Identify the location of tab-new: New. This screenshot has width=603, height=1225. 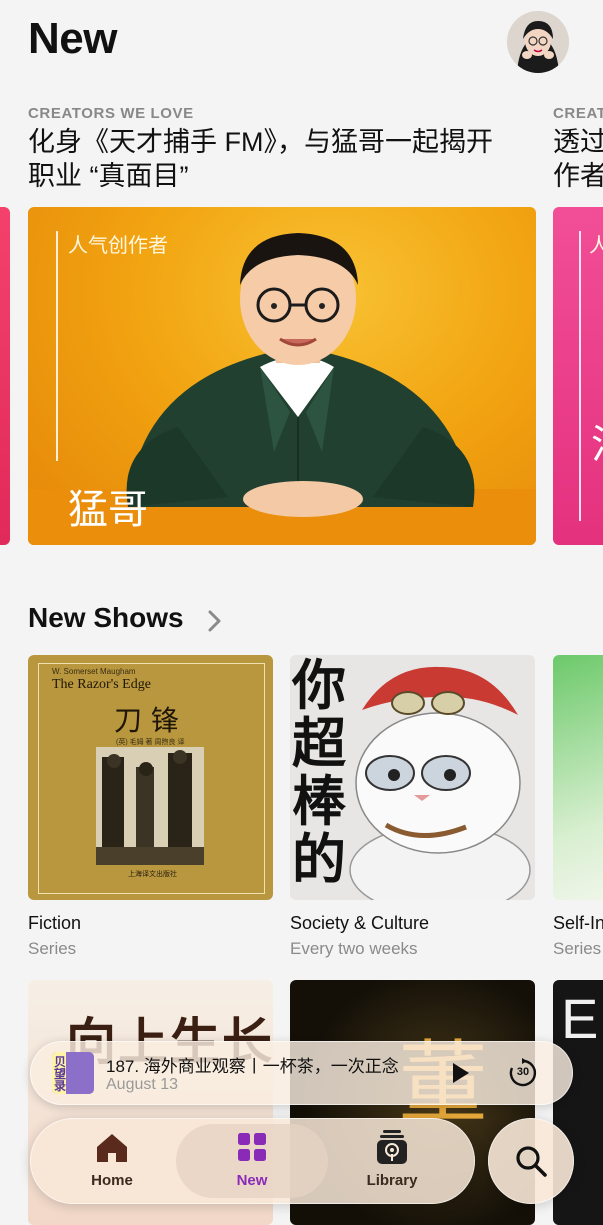
(252, 1162).